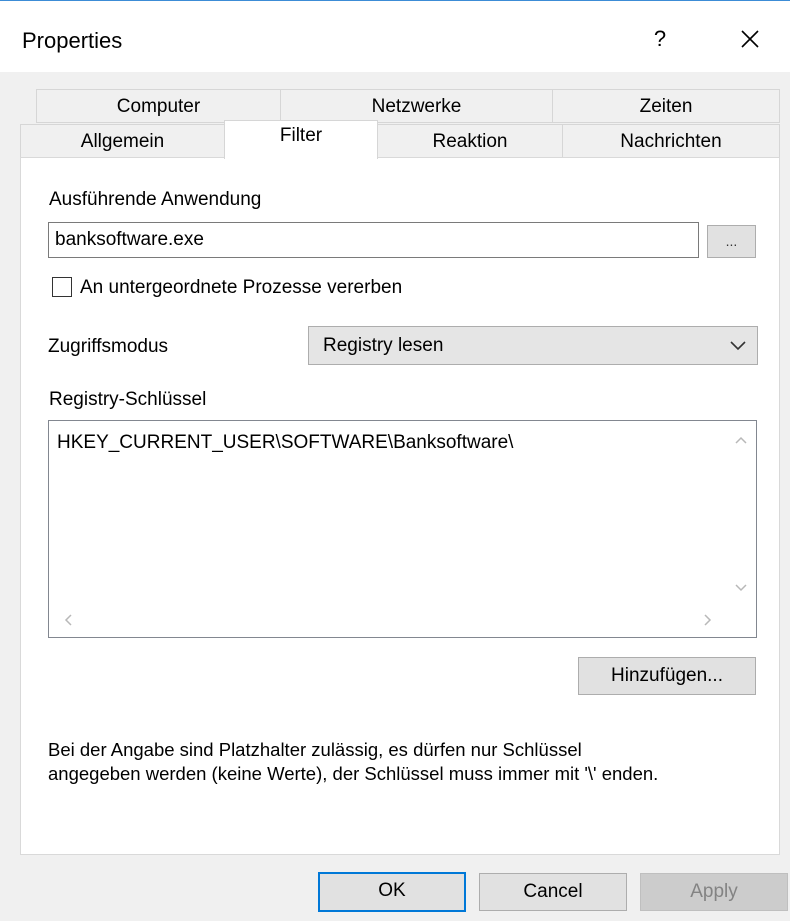  Describe the element at coordinates (553, 892) in the screenshot. I see `cancel-button: Cancel` at that location.